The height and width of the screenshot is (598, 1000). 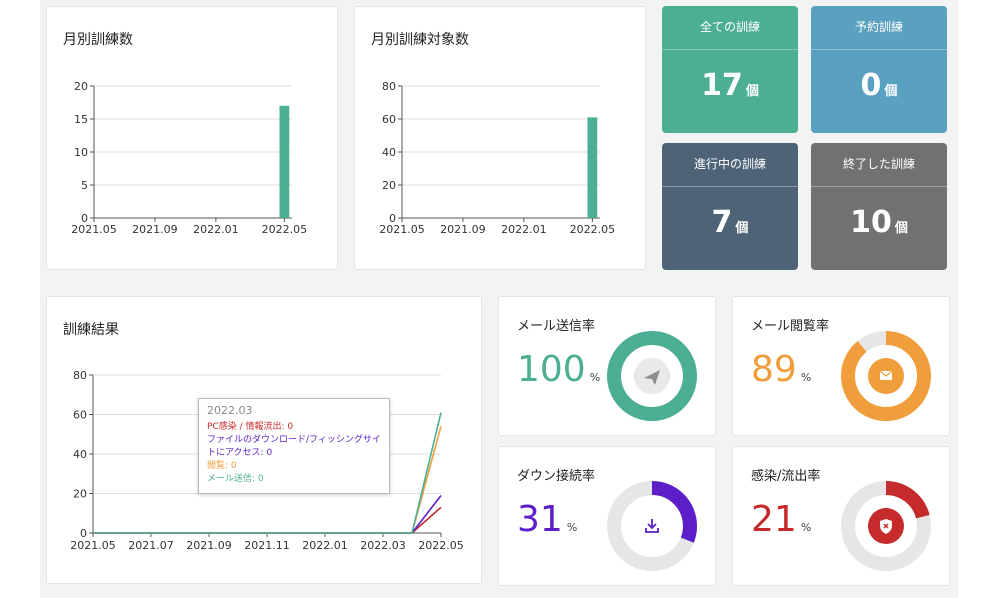 I want to click on stat-card-infection-leak: 感染/流出率 21%, so click(x=841, y=516).